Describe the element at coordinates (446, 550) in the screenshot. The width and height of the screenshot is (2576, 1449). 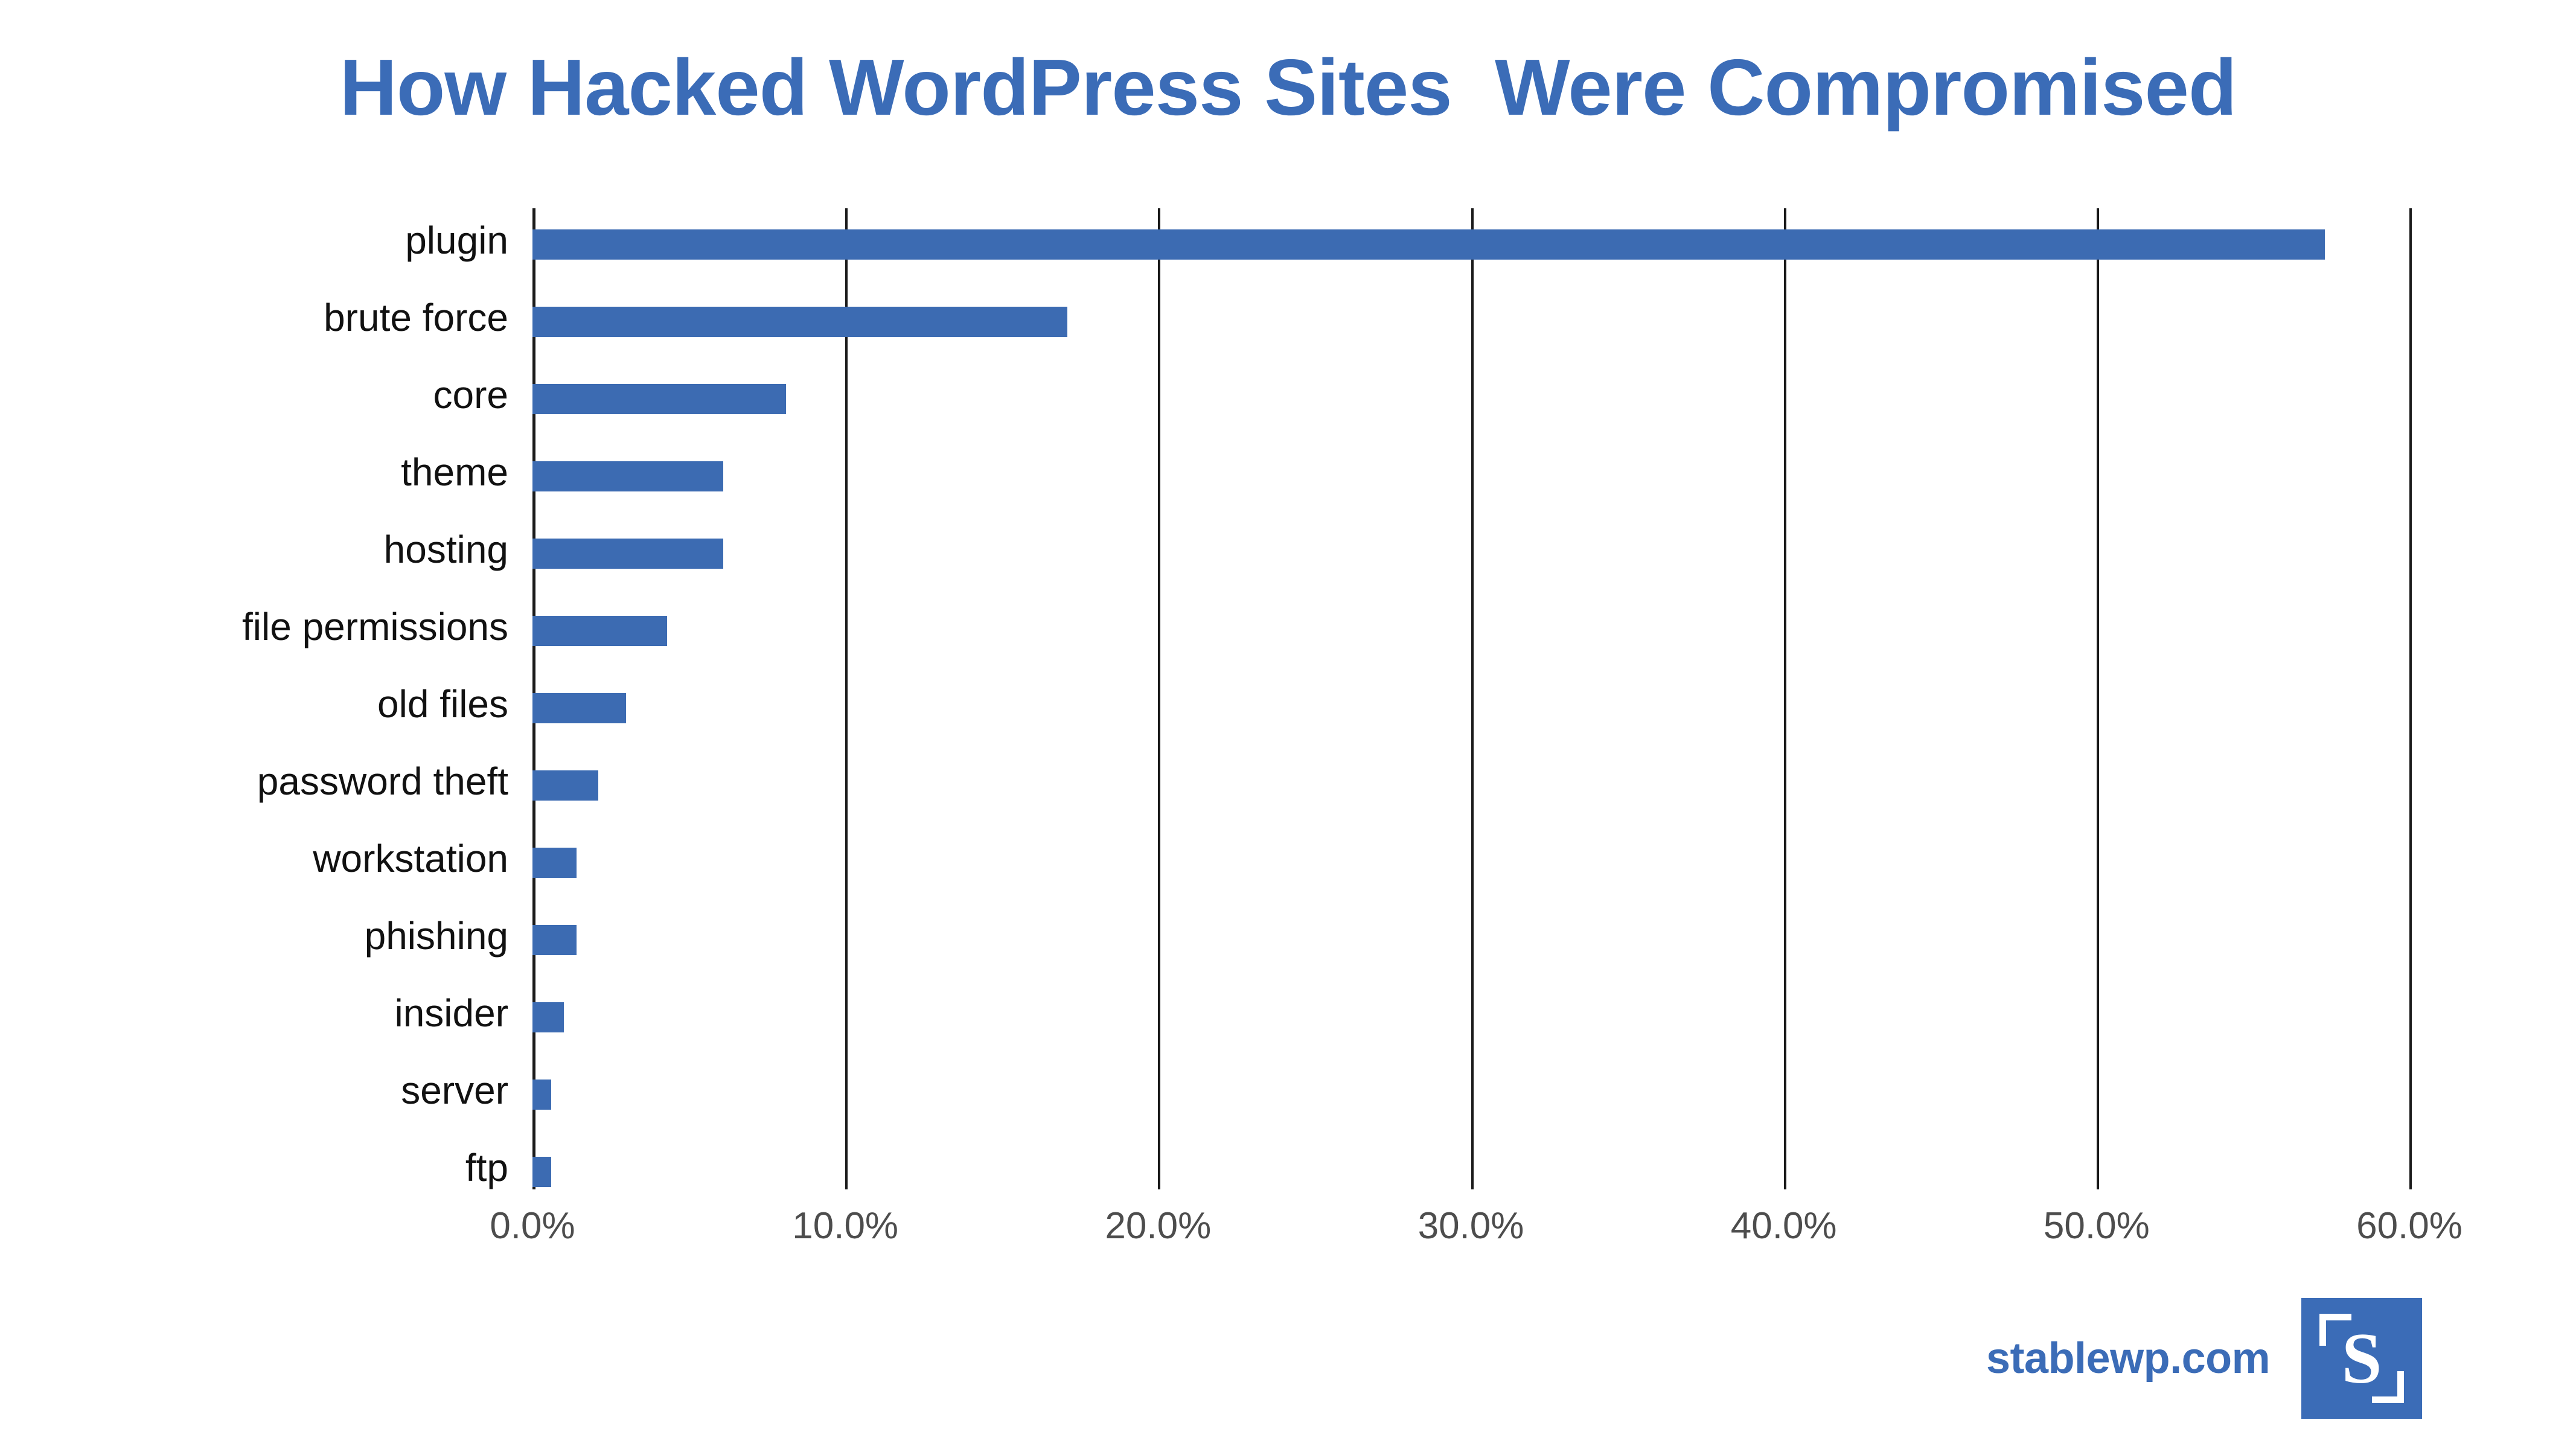
I see `y-tick-label: hosting` at that location.